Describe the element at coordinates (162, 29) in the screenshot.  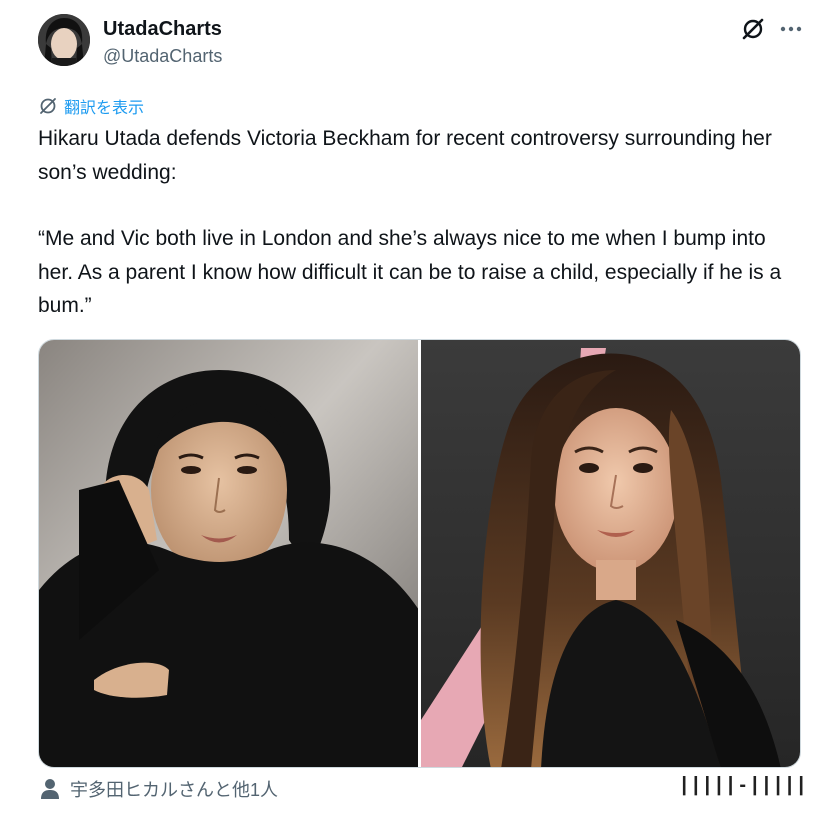
I see `display-name: UtadaCharts` at that location.